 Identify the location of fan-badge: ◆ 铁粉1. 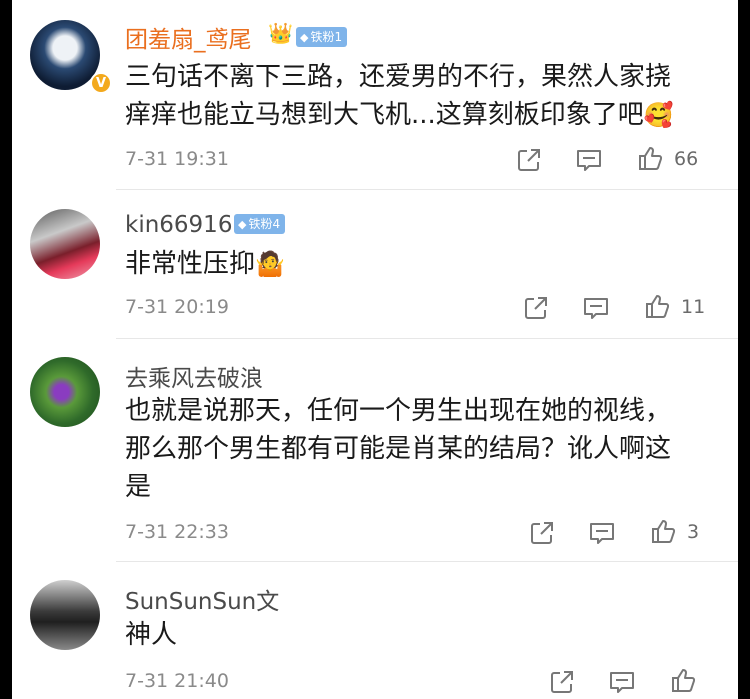
(322, 37).